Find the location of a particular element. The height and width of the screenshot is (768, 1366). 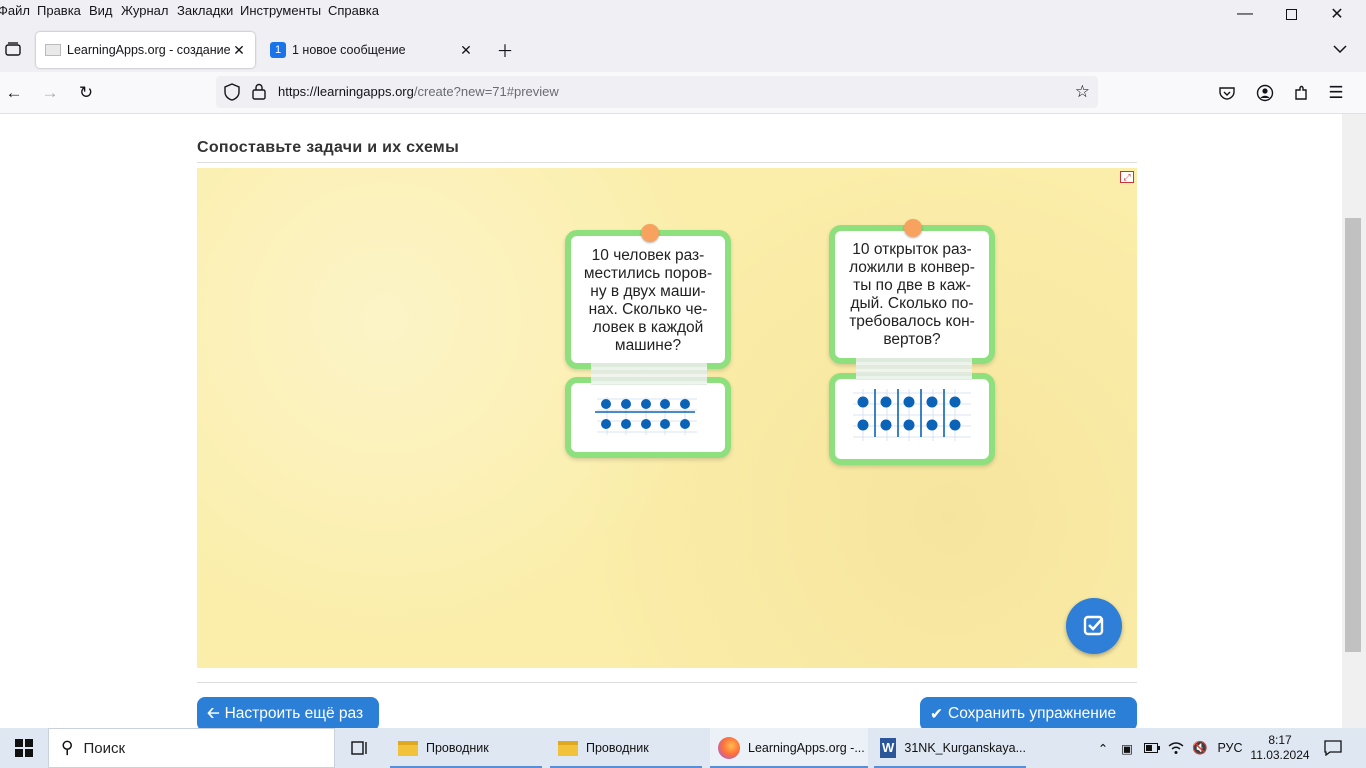

menu-view: Вид is located at coordinates (101, 10).